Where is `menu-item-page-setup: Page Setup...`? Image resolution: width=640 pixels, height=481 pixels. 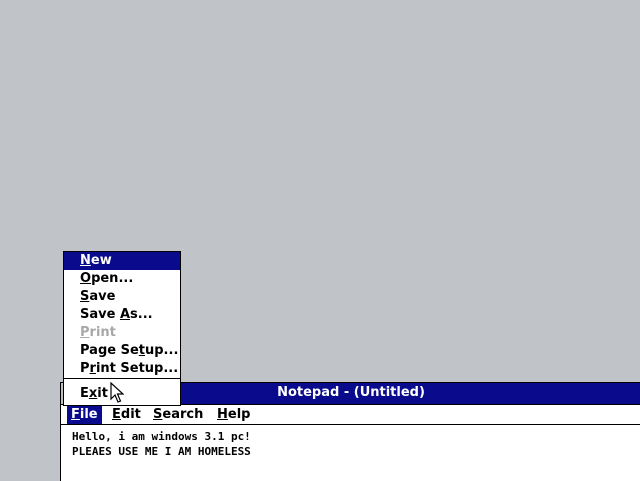 menu-item-page-setup: Page Setup... is located at coordinates (122, 351).